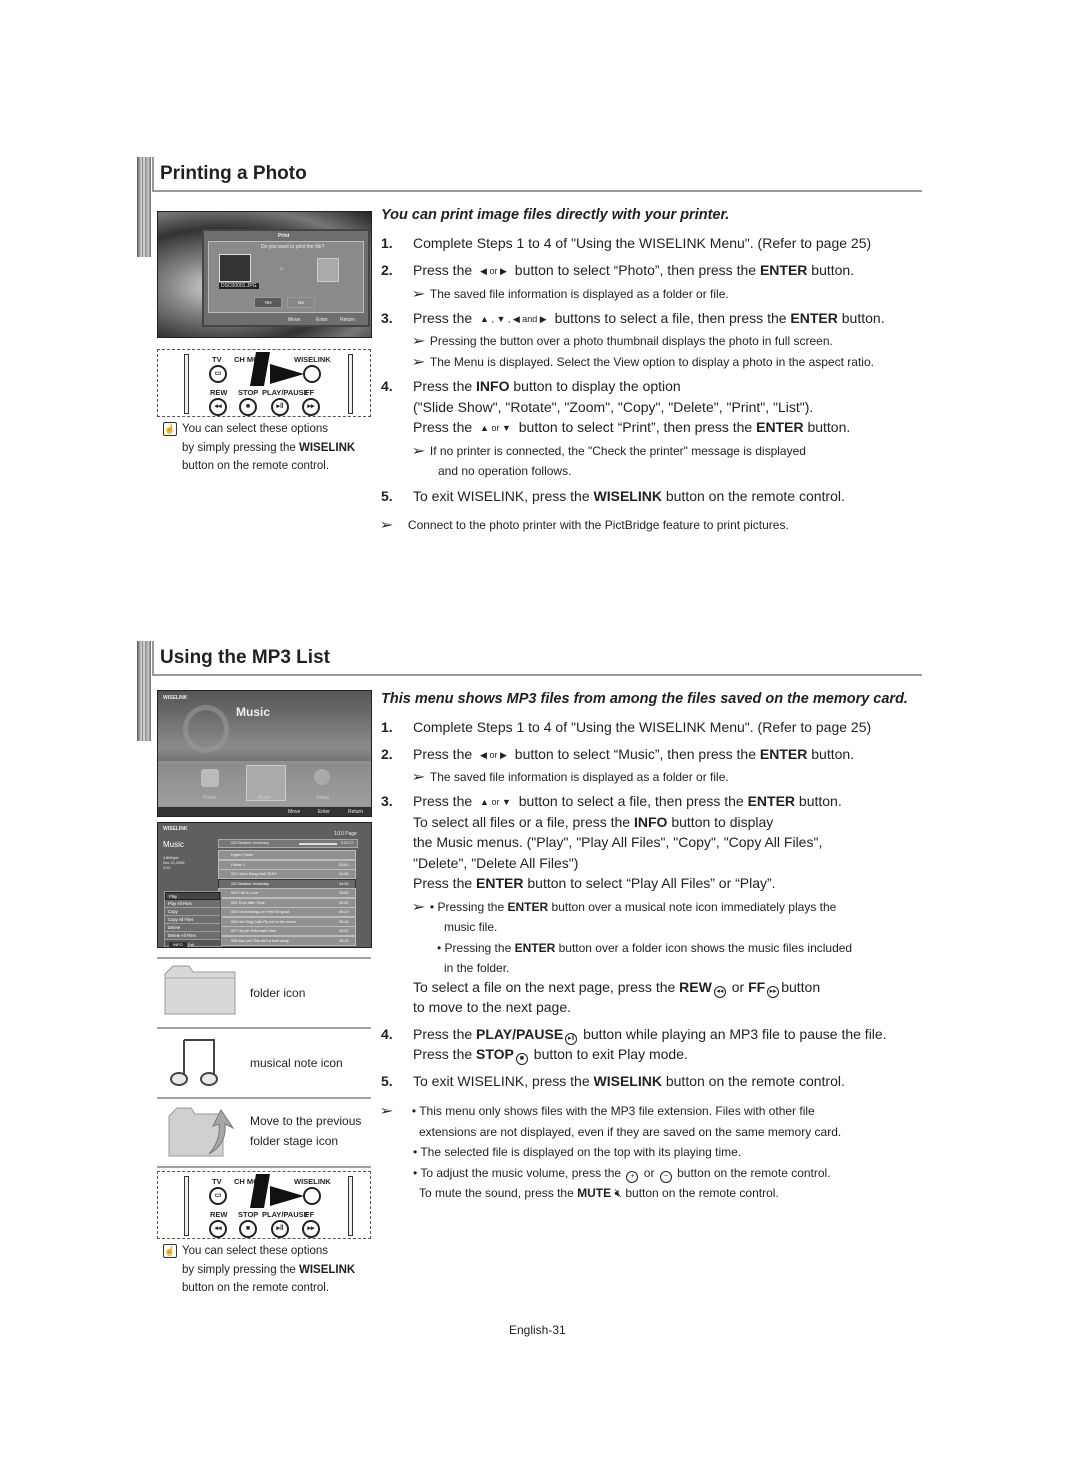 This screenshot has height=1481, width=1080. I want to click on volume-up-icon: +, so click(632, 1177).